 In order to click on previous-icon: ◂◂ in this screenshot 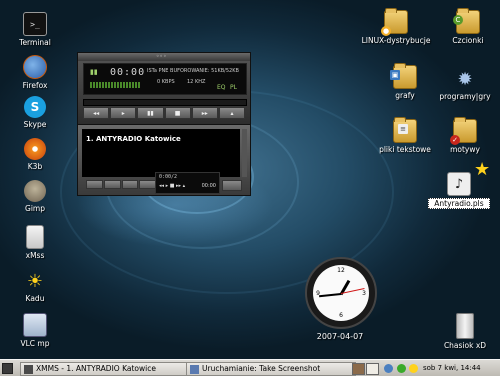, I will do `click(96, 113)`.